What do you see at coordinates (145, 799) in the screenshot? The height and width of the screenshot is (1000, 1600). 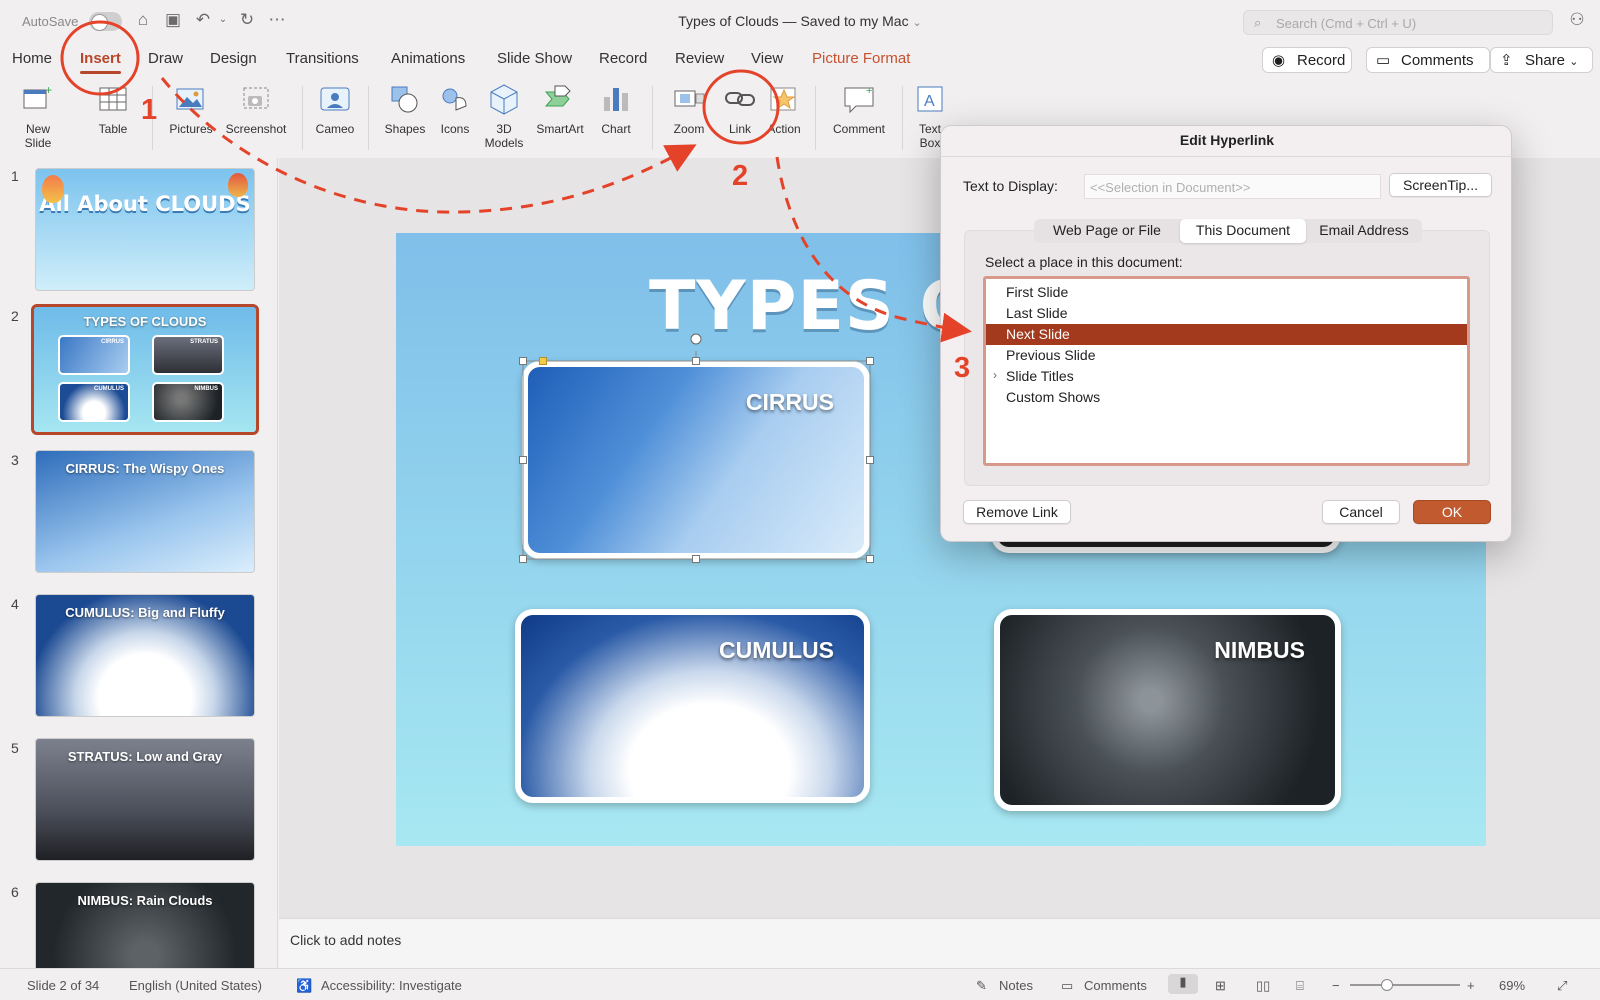 I see `thumbnail-slide-5: STRATUS: Low and Gray` at bounding box center [145, 799].